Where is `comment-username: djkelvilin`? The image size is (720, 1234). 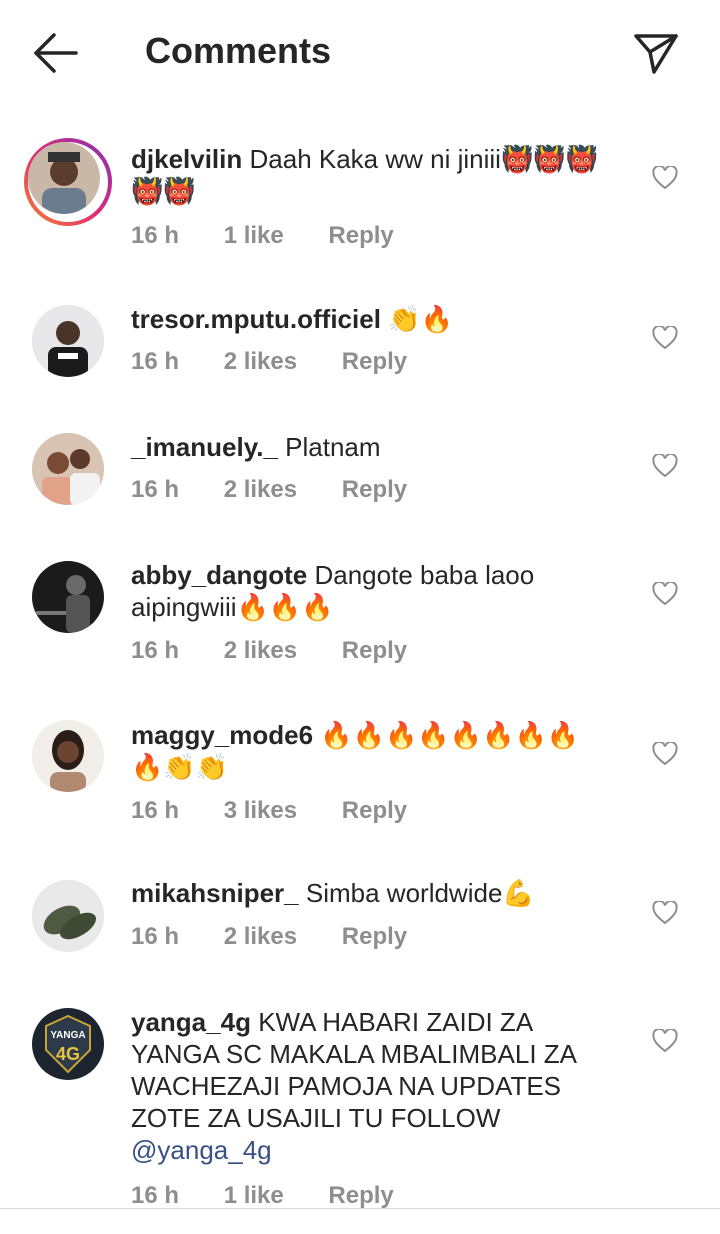
comment-username: djkelvilin is located at coordinates (186, 159).